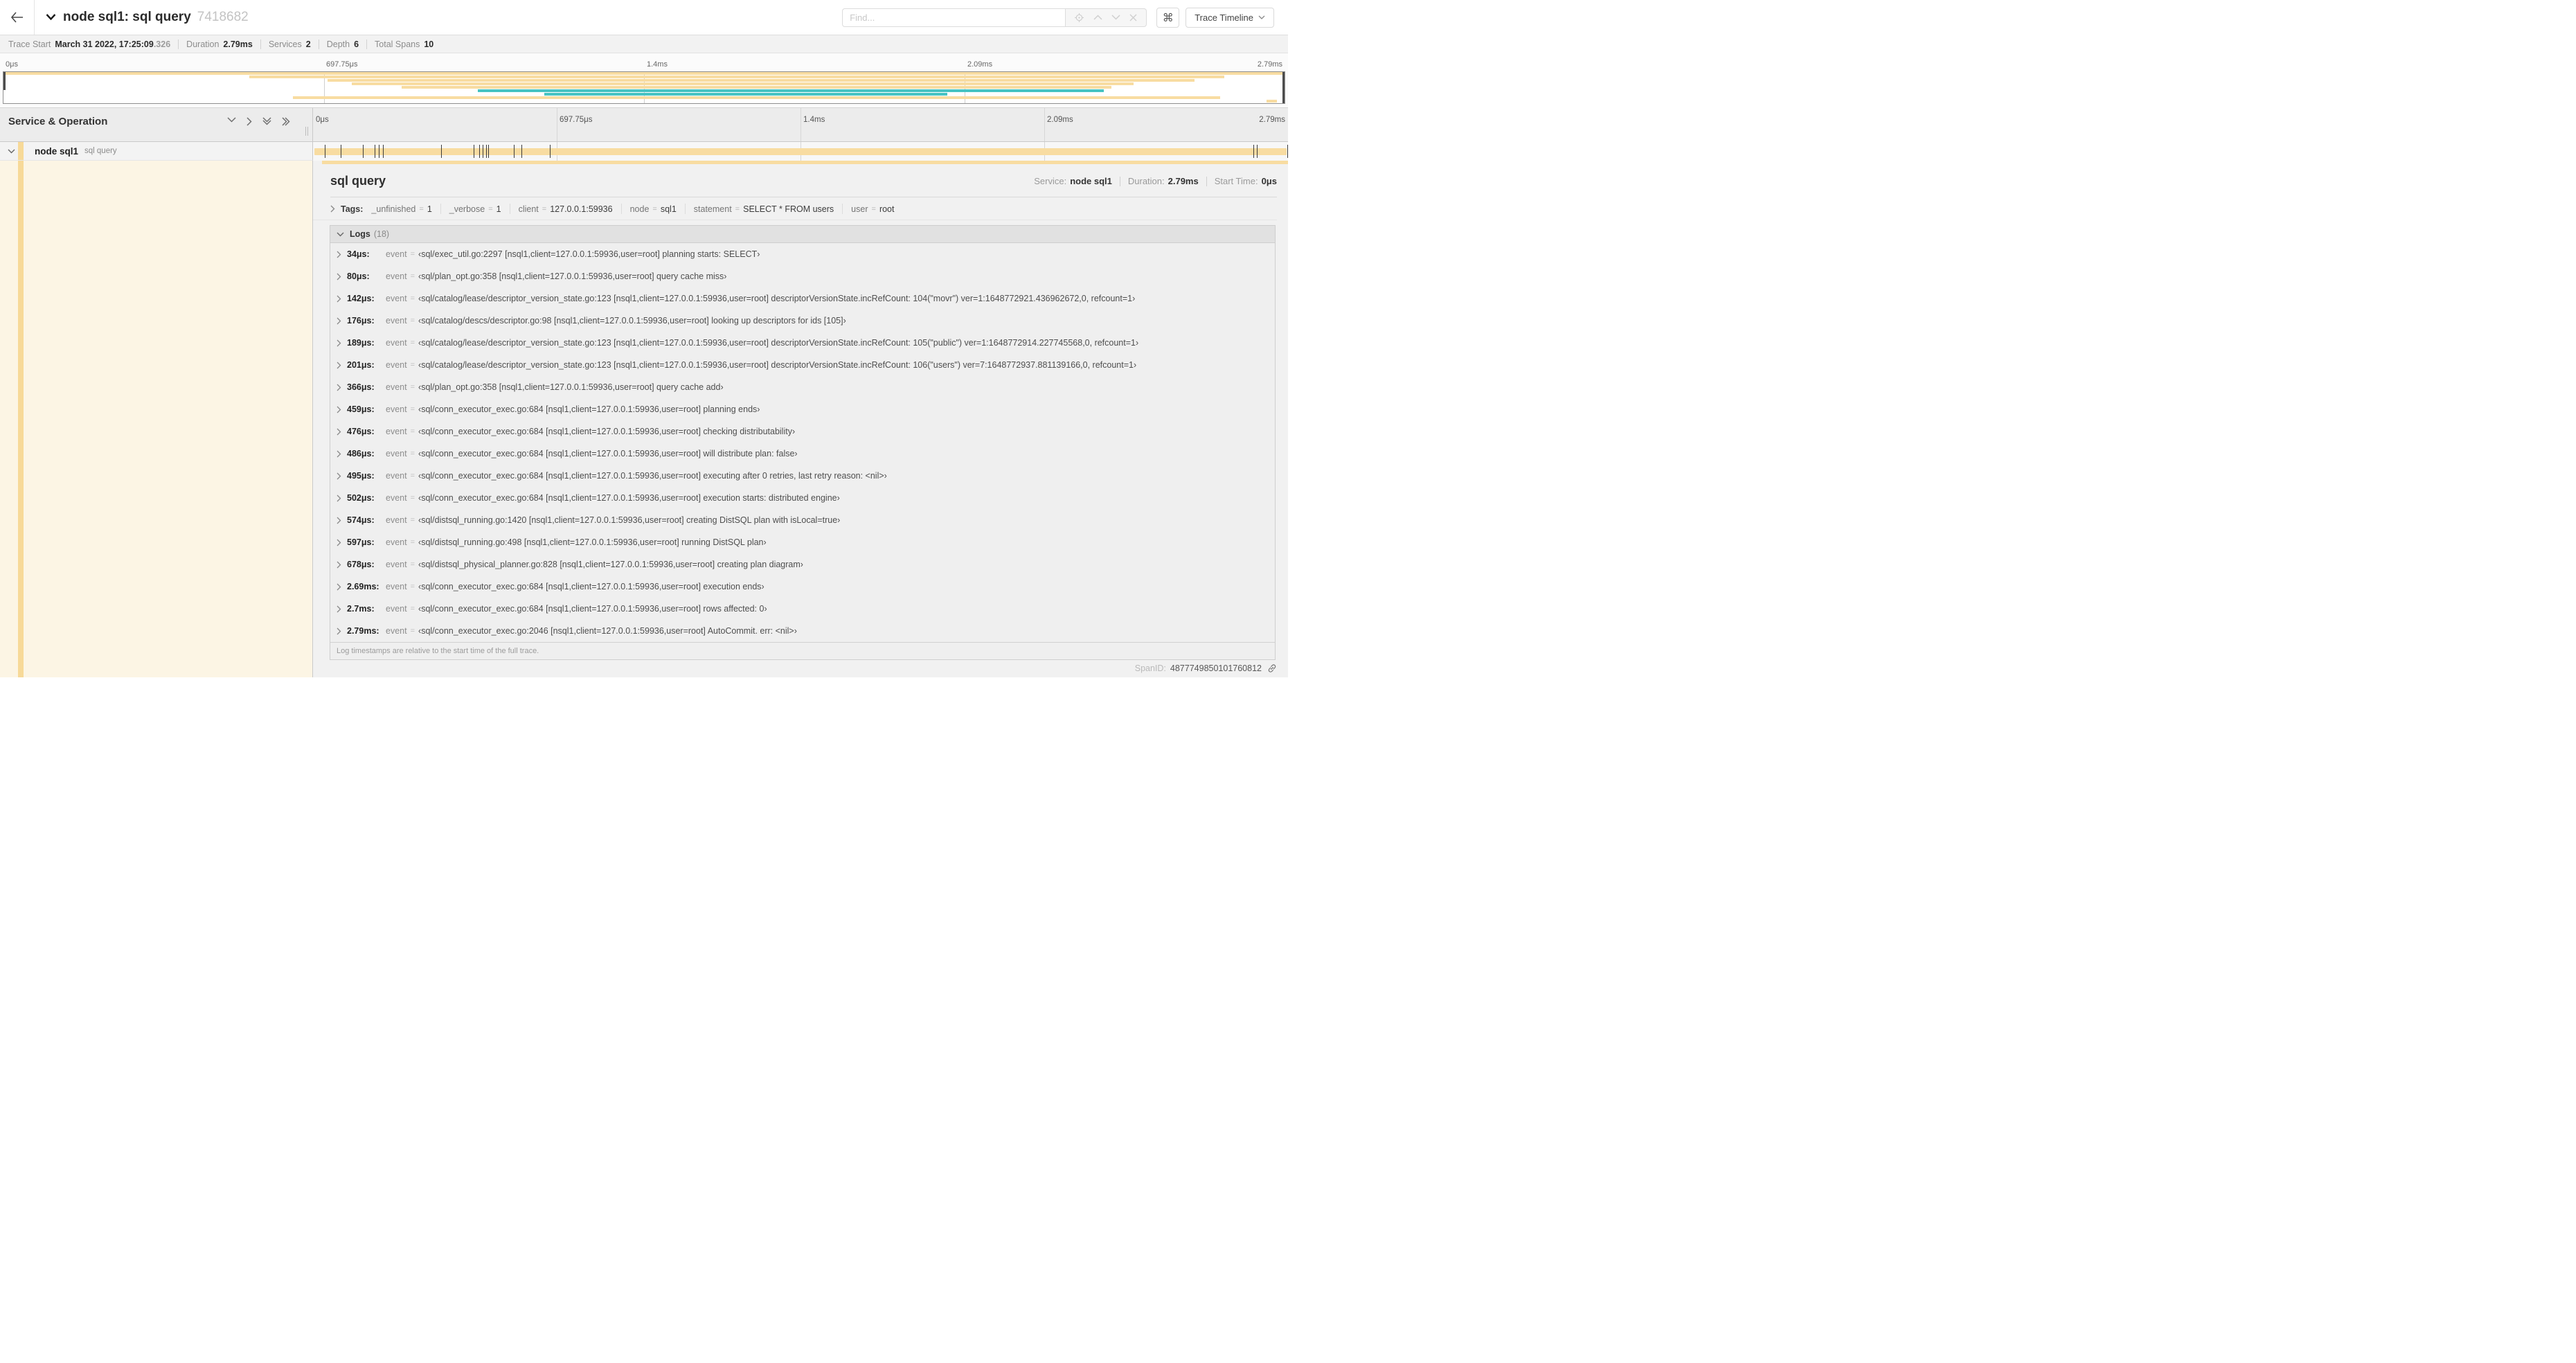 Image resolution: width=2576 pixels, height=1363 pixels. I want to click on tag-equals: =, so click(491, 209).